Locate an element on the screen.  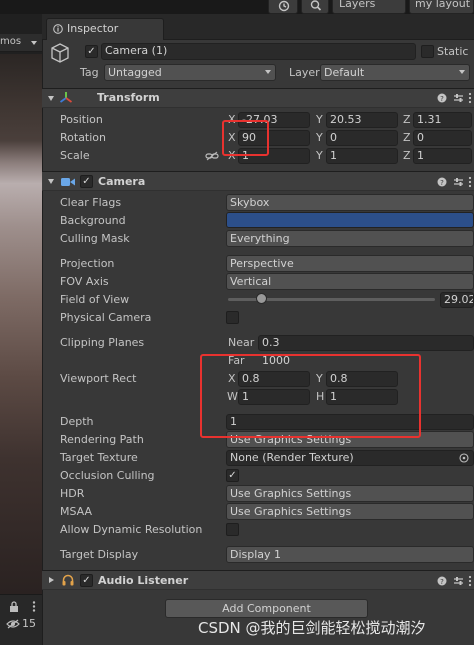
camera-enabled-checkbox: ✓ is located at coordinates (86, 181).